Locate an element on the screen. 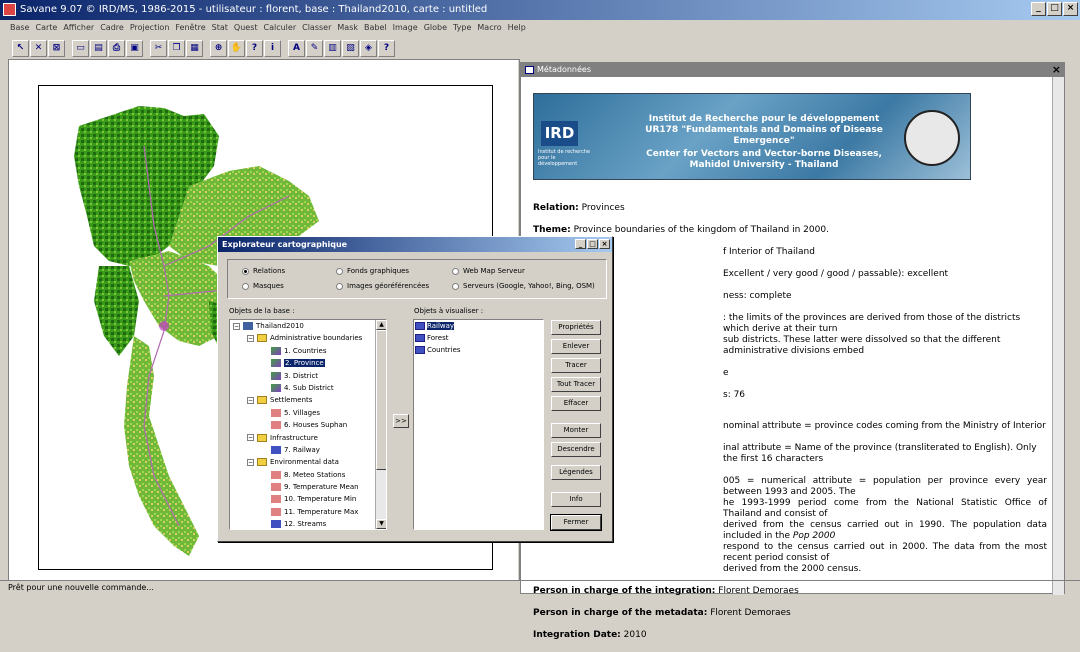  move-up-button: Monter is located at coordinates (576, 430).